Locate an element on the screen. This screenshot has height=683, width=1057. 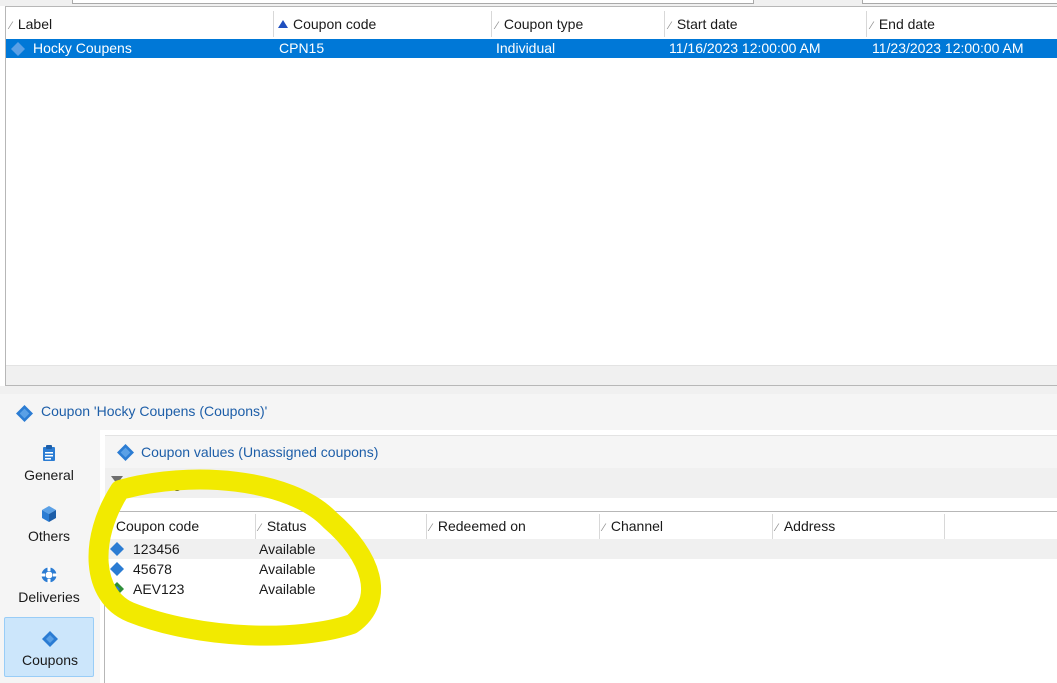
column-header-channel: ⁄ Channel is located at coordinates (633, 526).